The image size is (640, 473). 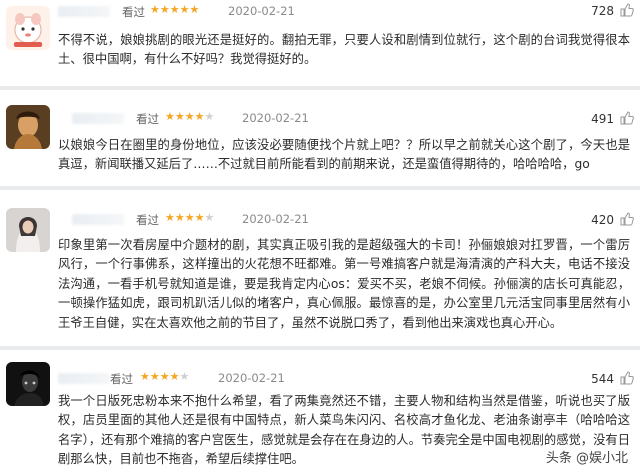 What do you see at coordinates (602, 11) in the screenshot?
I see `vote-count: 728` at bounding box center [602, 11].